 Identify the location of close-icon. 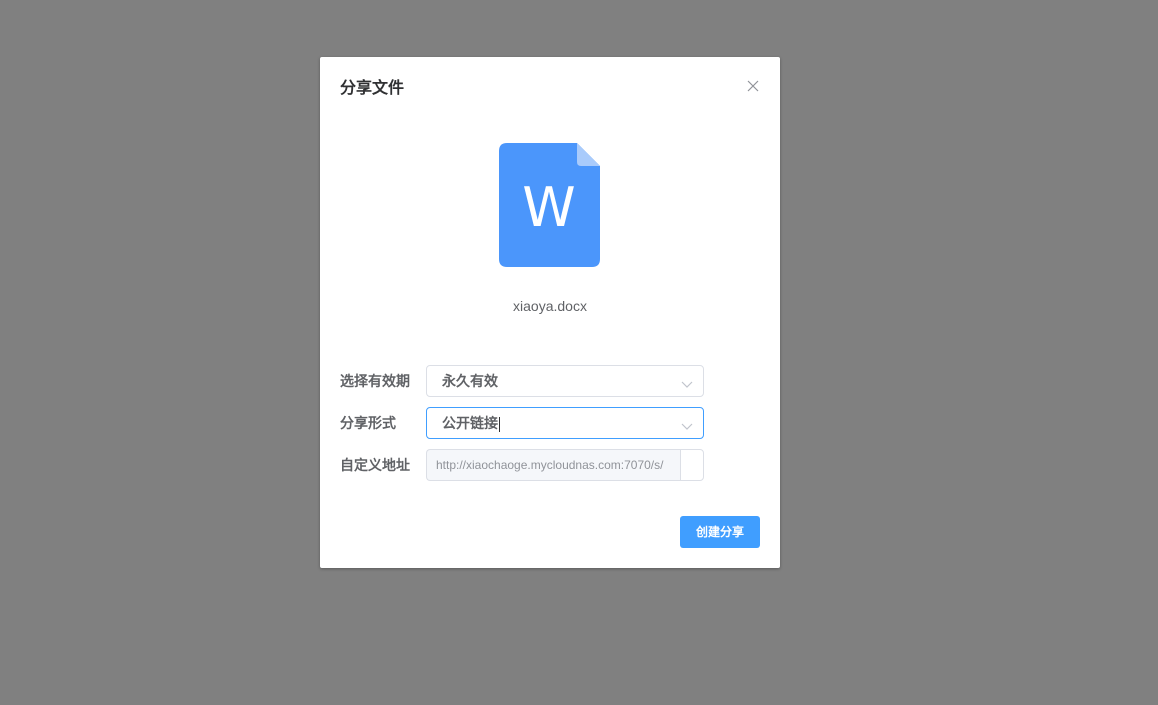
(753, 86).